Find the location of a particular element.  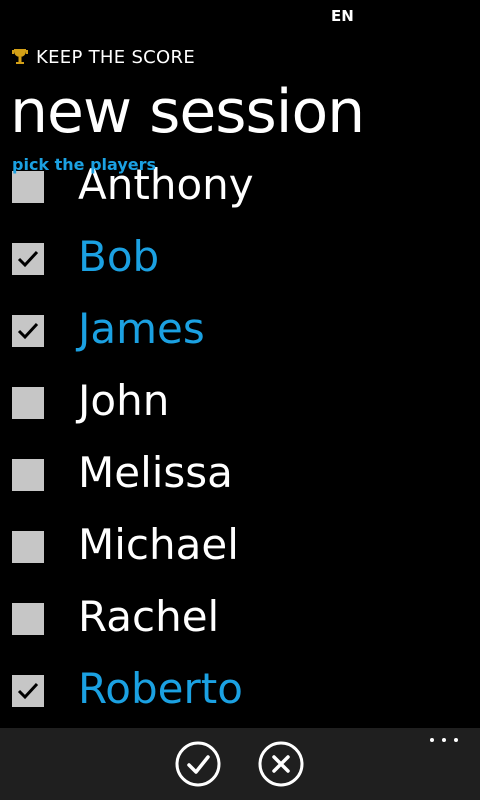

page-title: new session is located at coordinates (187, 112).